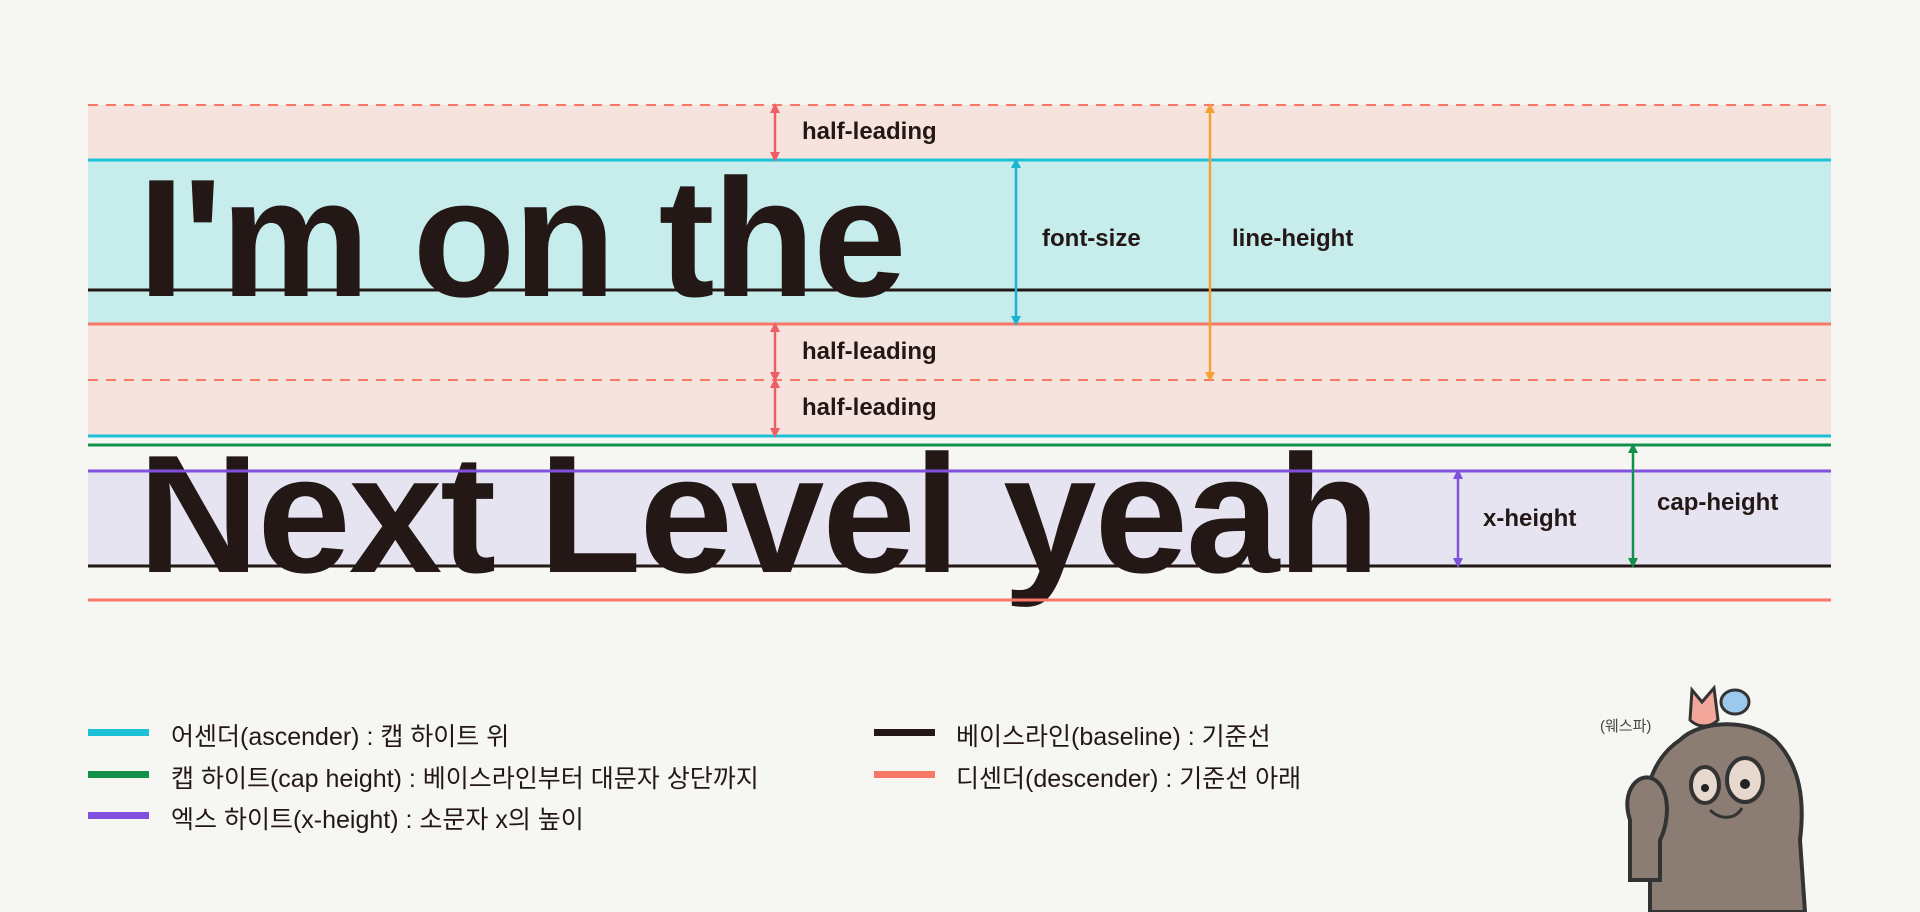 The width and height of the screenshot is (1920, 912). What do you see at coordinates (1718, 502) in the screenshot?
I see `cap-height-label: cap-height` at bounding box center [1718, 502].